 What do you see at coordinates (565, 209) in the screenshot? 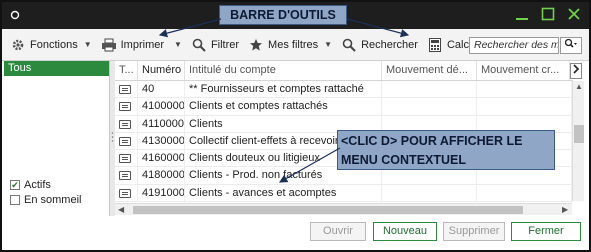
I see `chevron-right-icon: ▶` at bounding box center [565, 209].